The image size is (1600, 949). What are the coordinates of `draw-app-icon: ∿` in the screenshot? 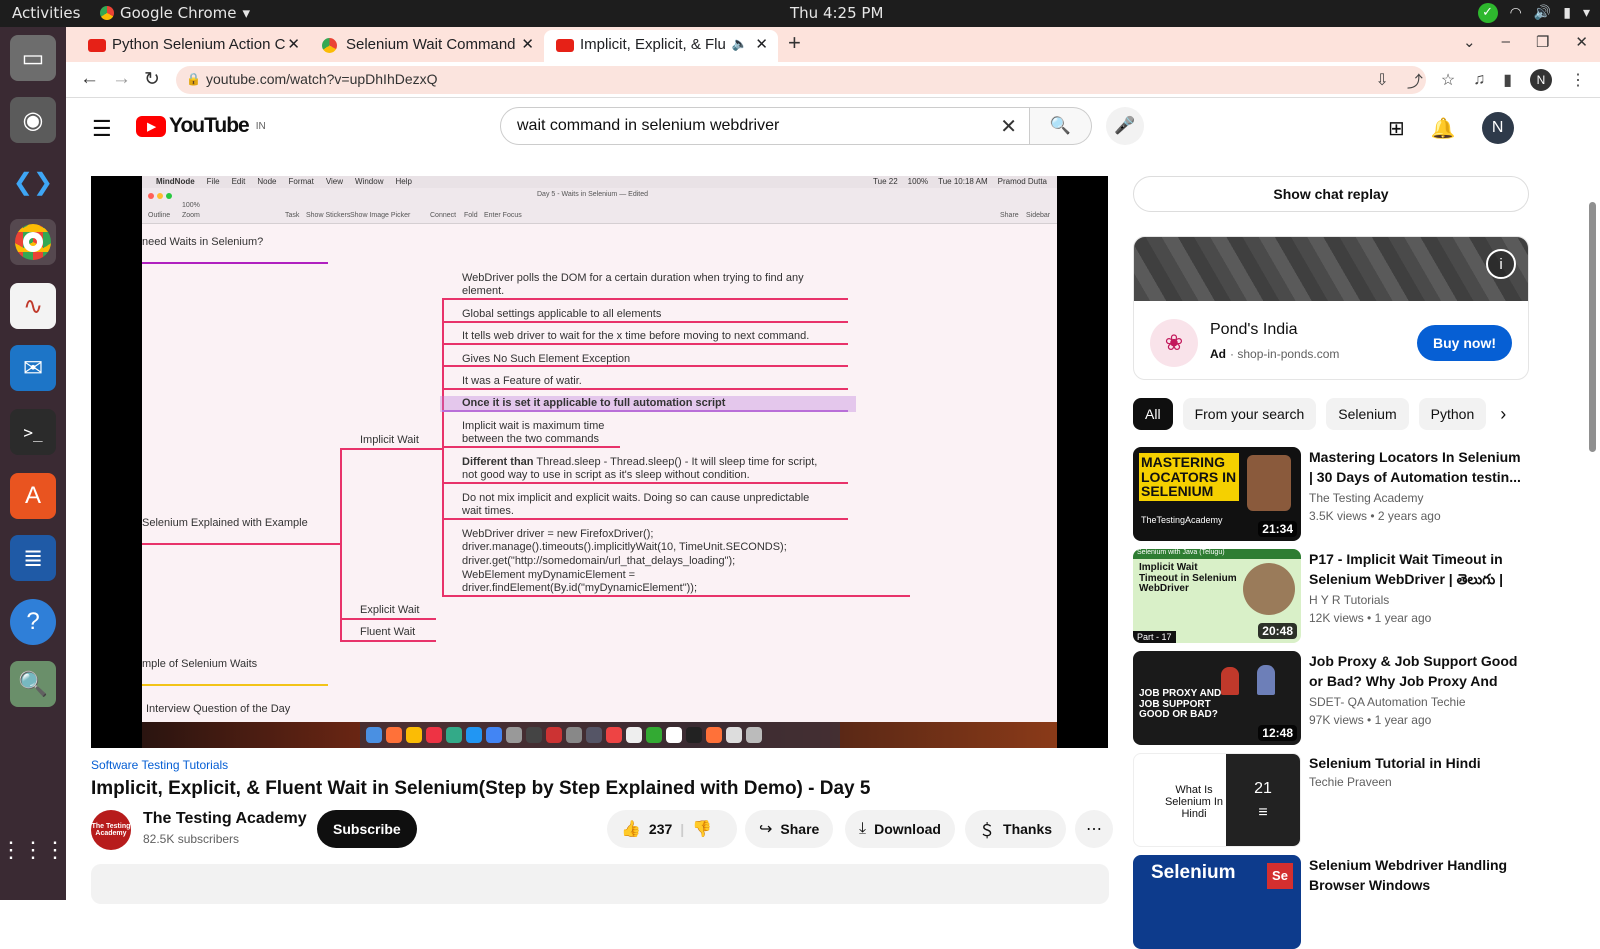 It's located at (33, 306).